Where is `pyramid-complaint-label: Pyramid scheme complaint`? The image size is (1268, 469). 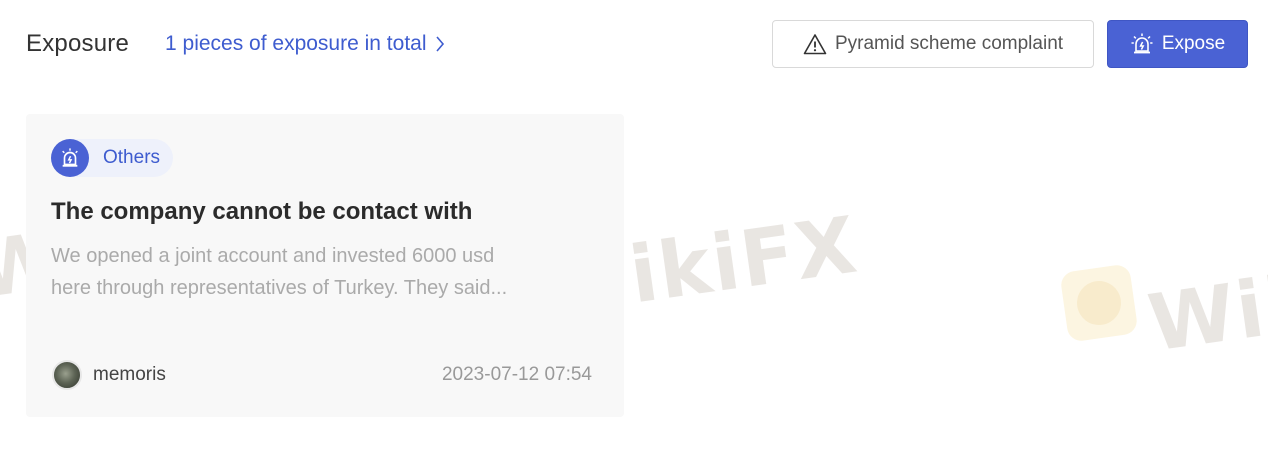 pyramid-complaint-label: Pyramid scheme complaint is located at coordinates (949, 43).